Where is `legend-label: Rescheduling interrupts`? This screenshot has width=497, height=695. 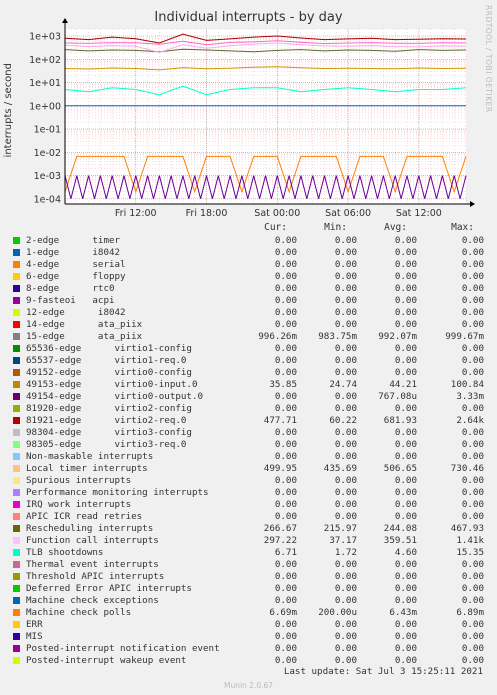 legend-label: Rescheduling interrupts is located at coordinates (90, 528).